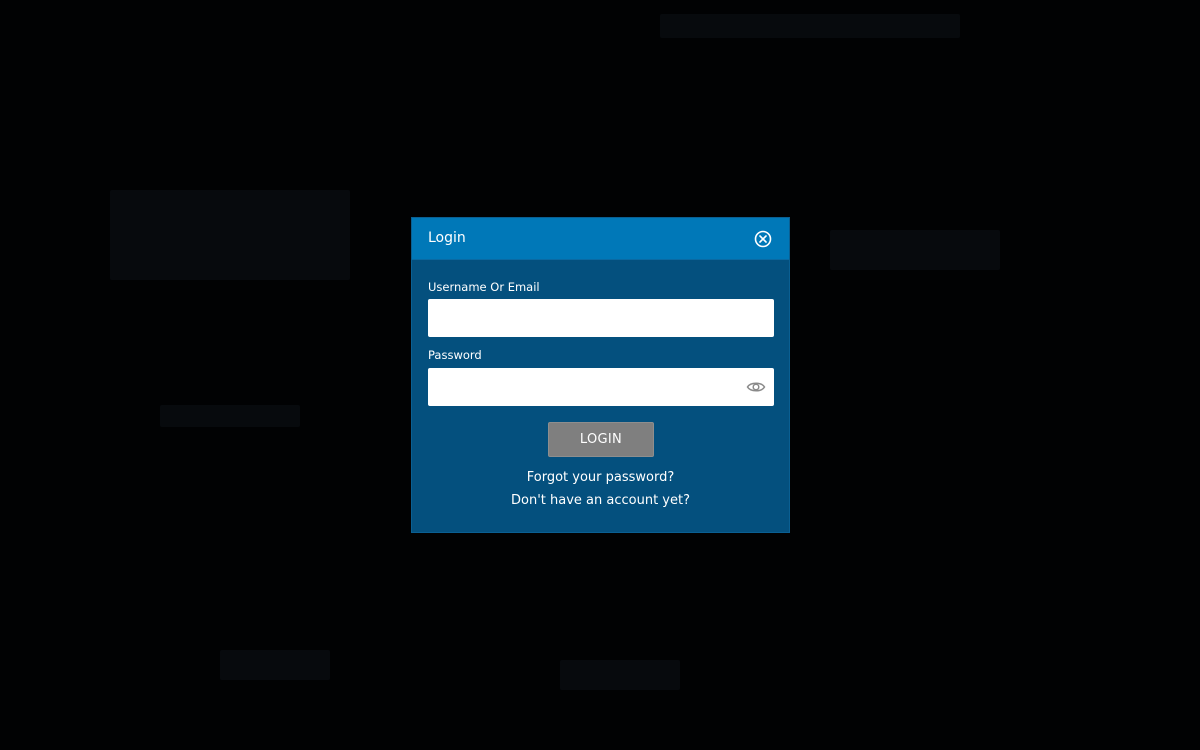 This screenshot has width=1200, height=750. Describe the element at coordinates (810, 26) in the screenshot. I see `background-header-bar` at that location.